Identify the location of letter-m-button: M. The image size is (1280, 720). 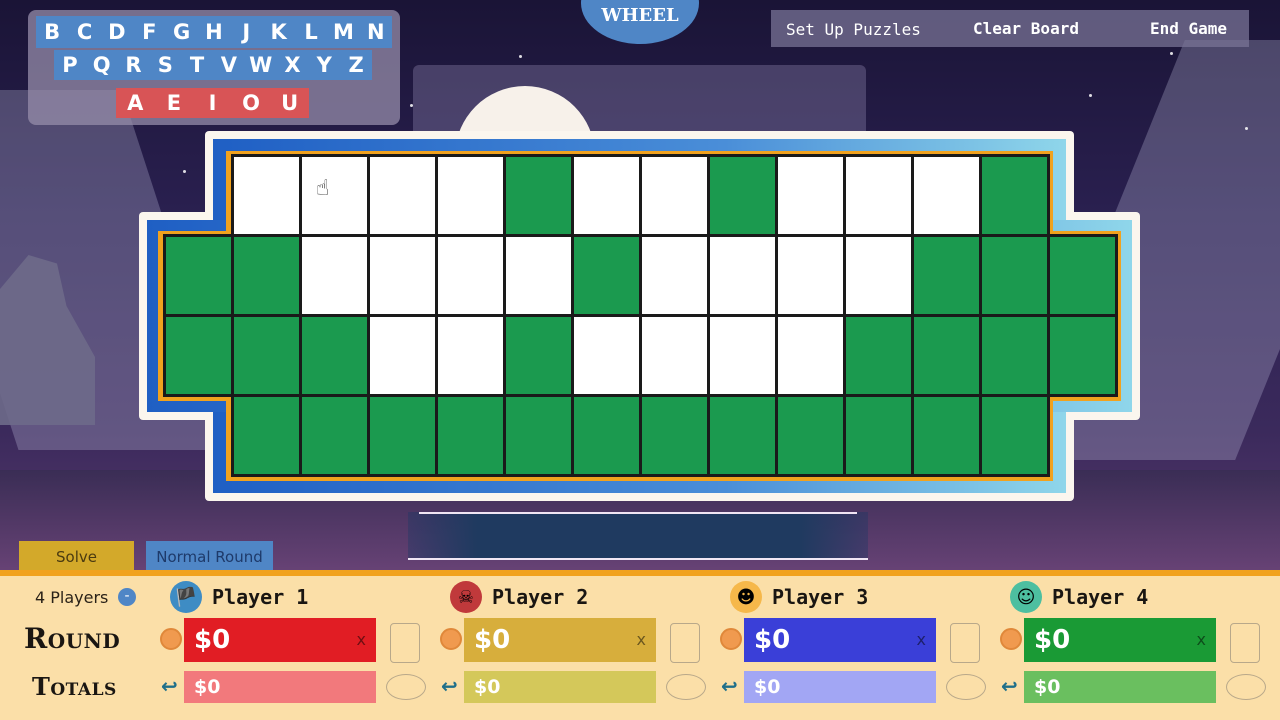
(343, 32).